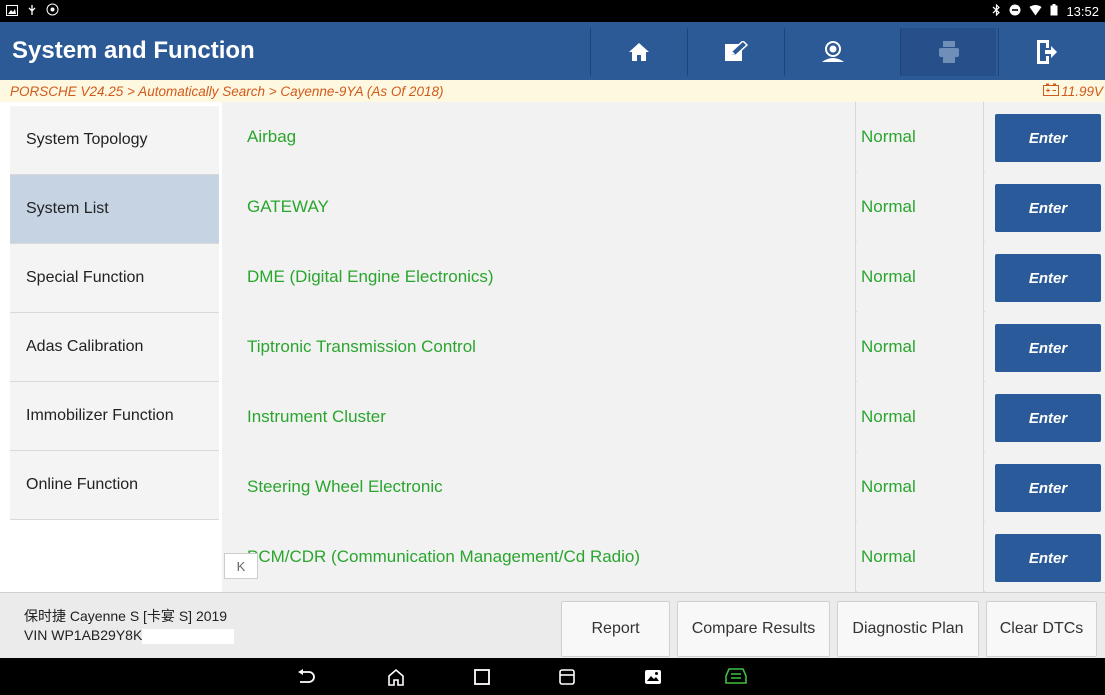 Image resolution: width=1105 pixels, height=695 pixels. What do you see at coordinates (114, 278) in the screenshot?
I see `sidebar-item-special-function: Special Function` at bounding box center [114, 278].